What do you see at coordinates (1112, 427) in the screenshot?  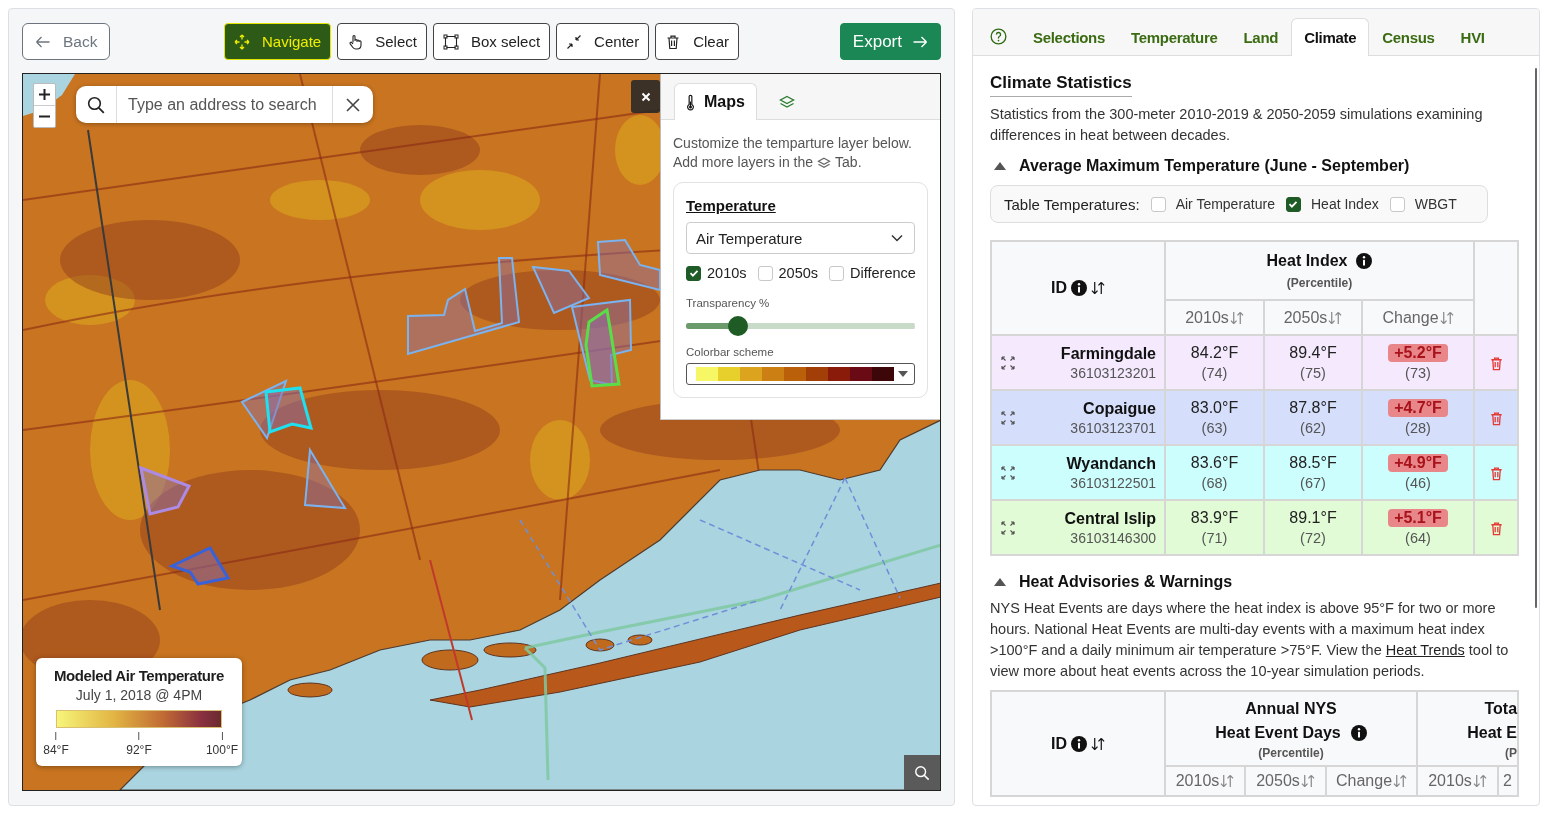 I see `tract-id: 36103123701` at bounding box center [1112, 427].